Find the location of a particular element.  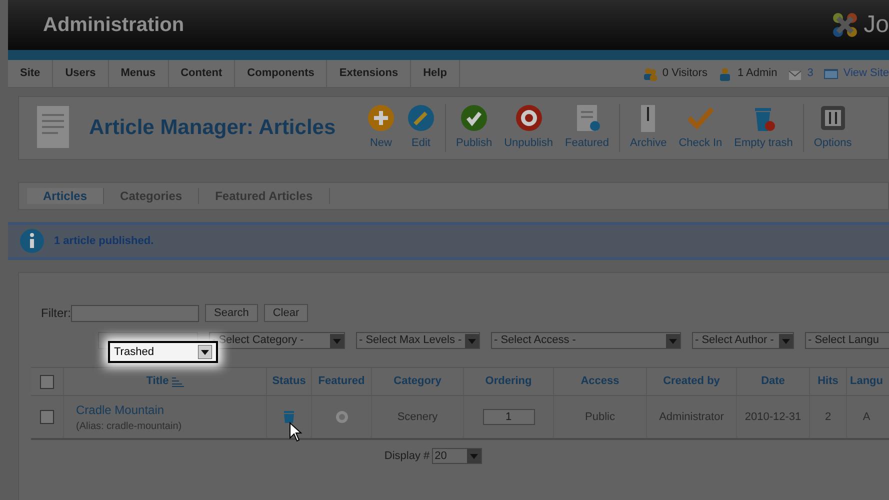

column-header: Featured is located at coordinates (341, 381).